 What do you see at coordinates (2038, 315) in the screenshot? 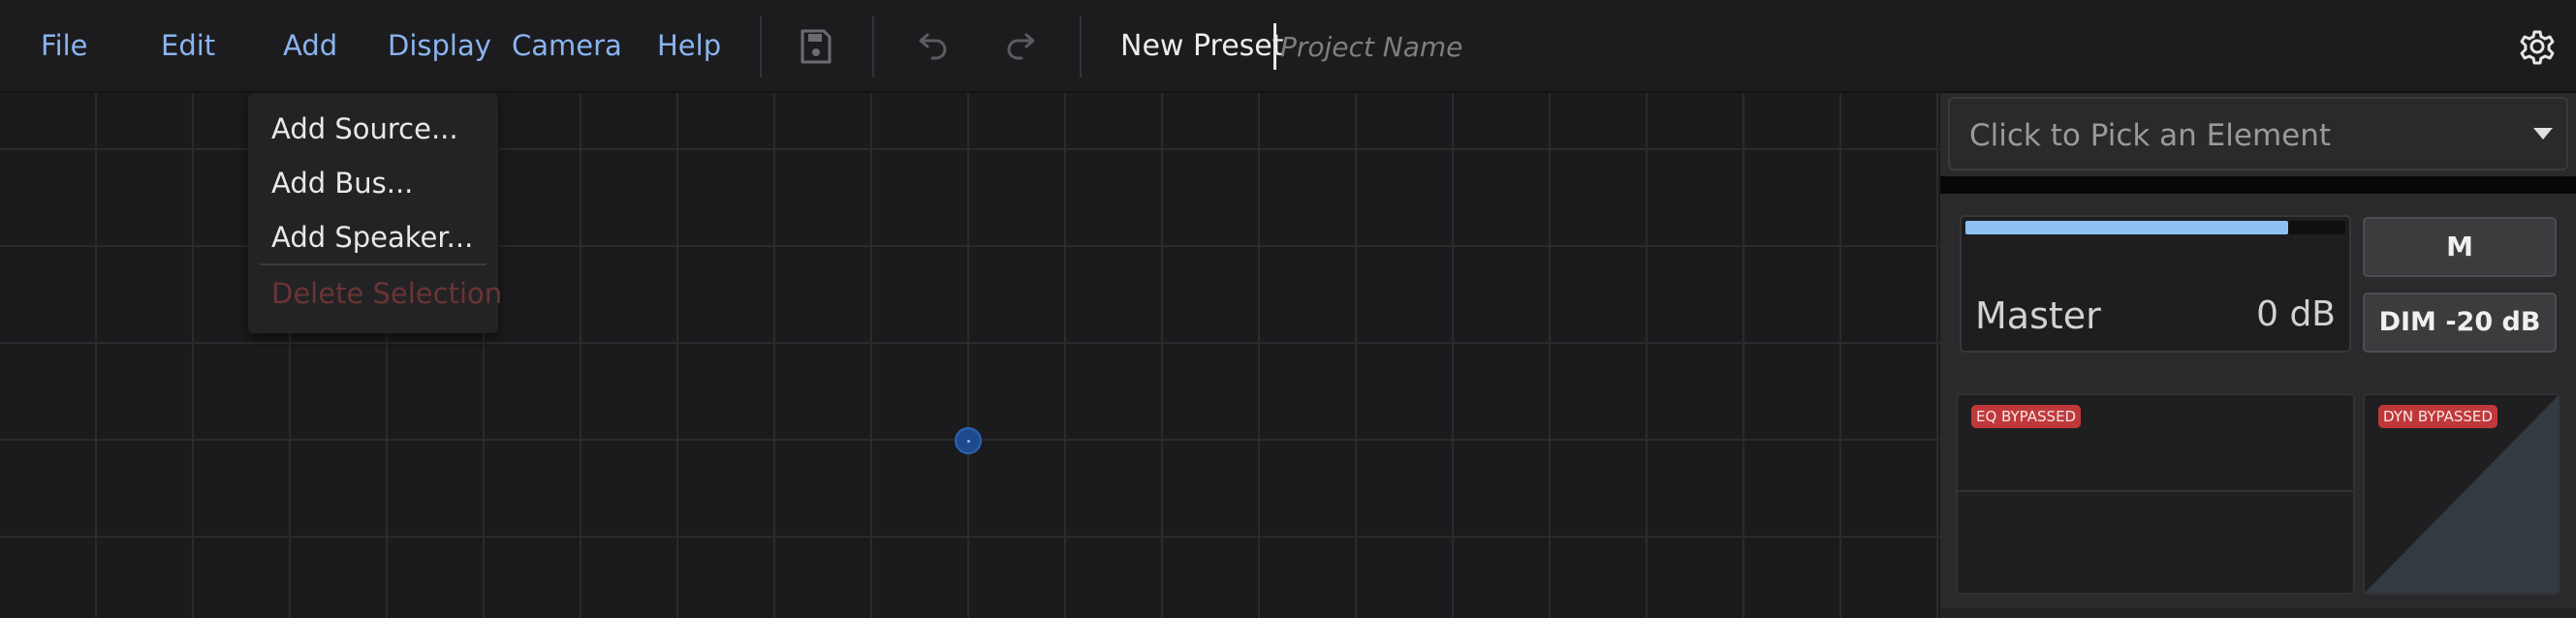
I see `master-label: Master` at bounding box center [2038, 315].